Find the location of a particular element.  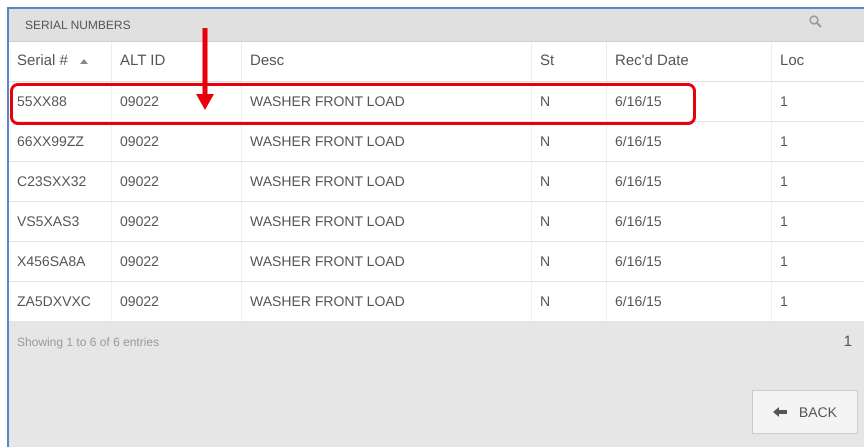

arrow-left-icon is located at coordinates (779, 412).